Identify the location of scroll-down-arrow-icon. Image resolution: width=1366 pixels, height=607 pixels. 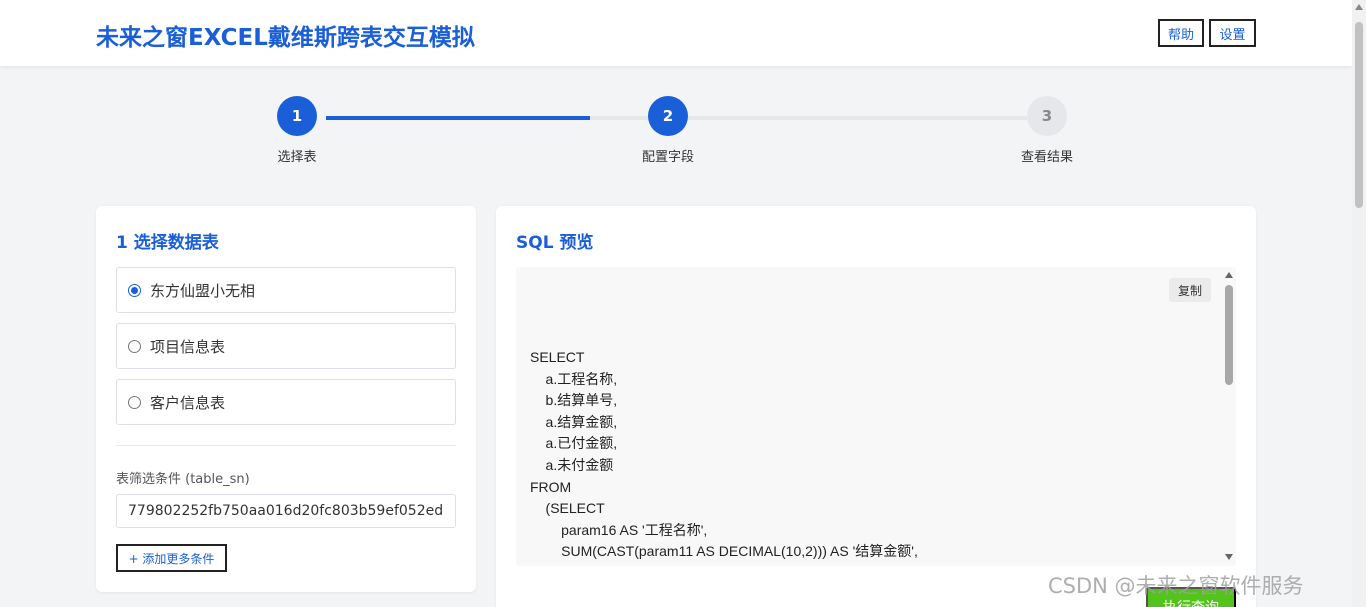
(1229, 557).